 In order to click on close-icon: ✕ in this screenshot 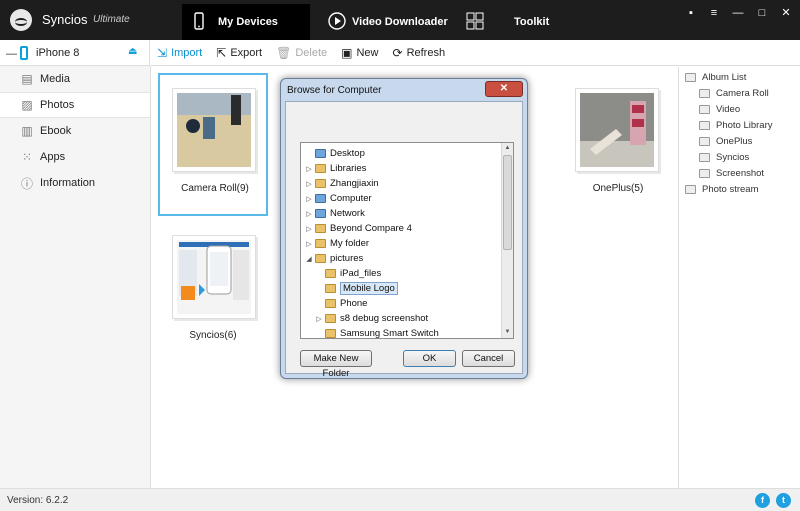, I will do `click(786, 13)`.